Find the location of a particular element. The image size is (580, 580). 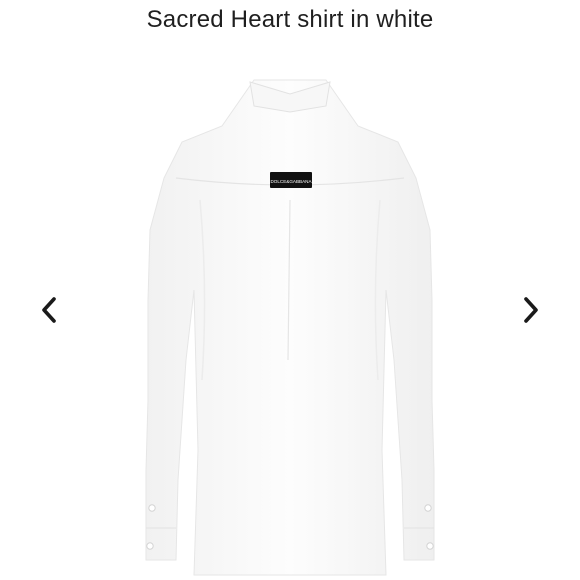

previous-image-button is located at coordinates (49, 310).